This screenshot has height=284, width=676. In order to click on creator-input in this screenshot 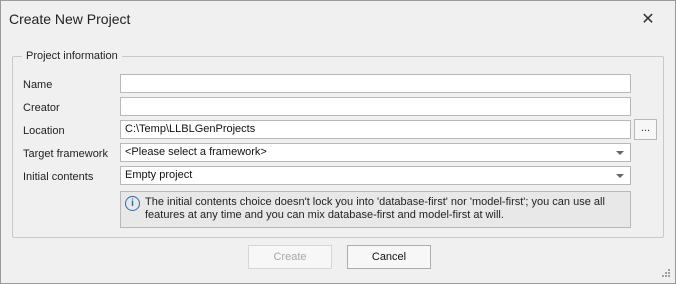, I will do `click(375, 106)`.